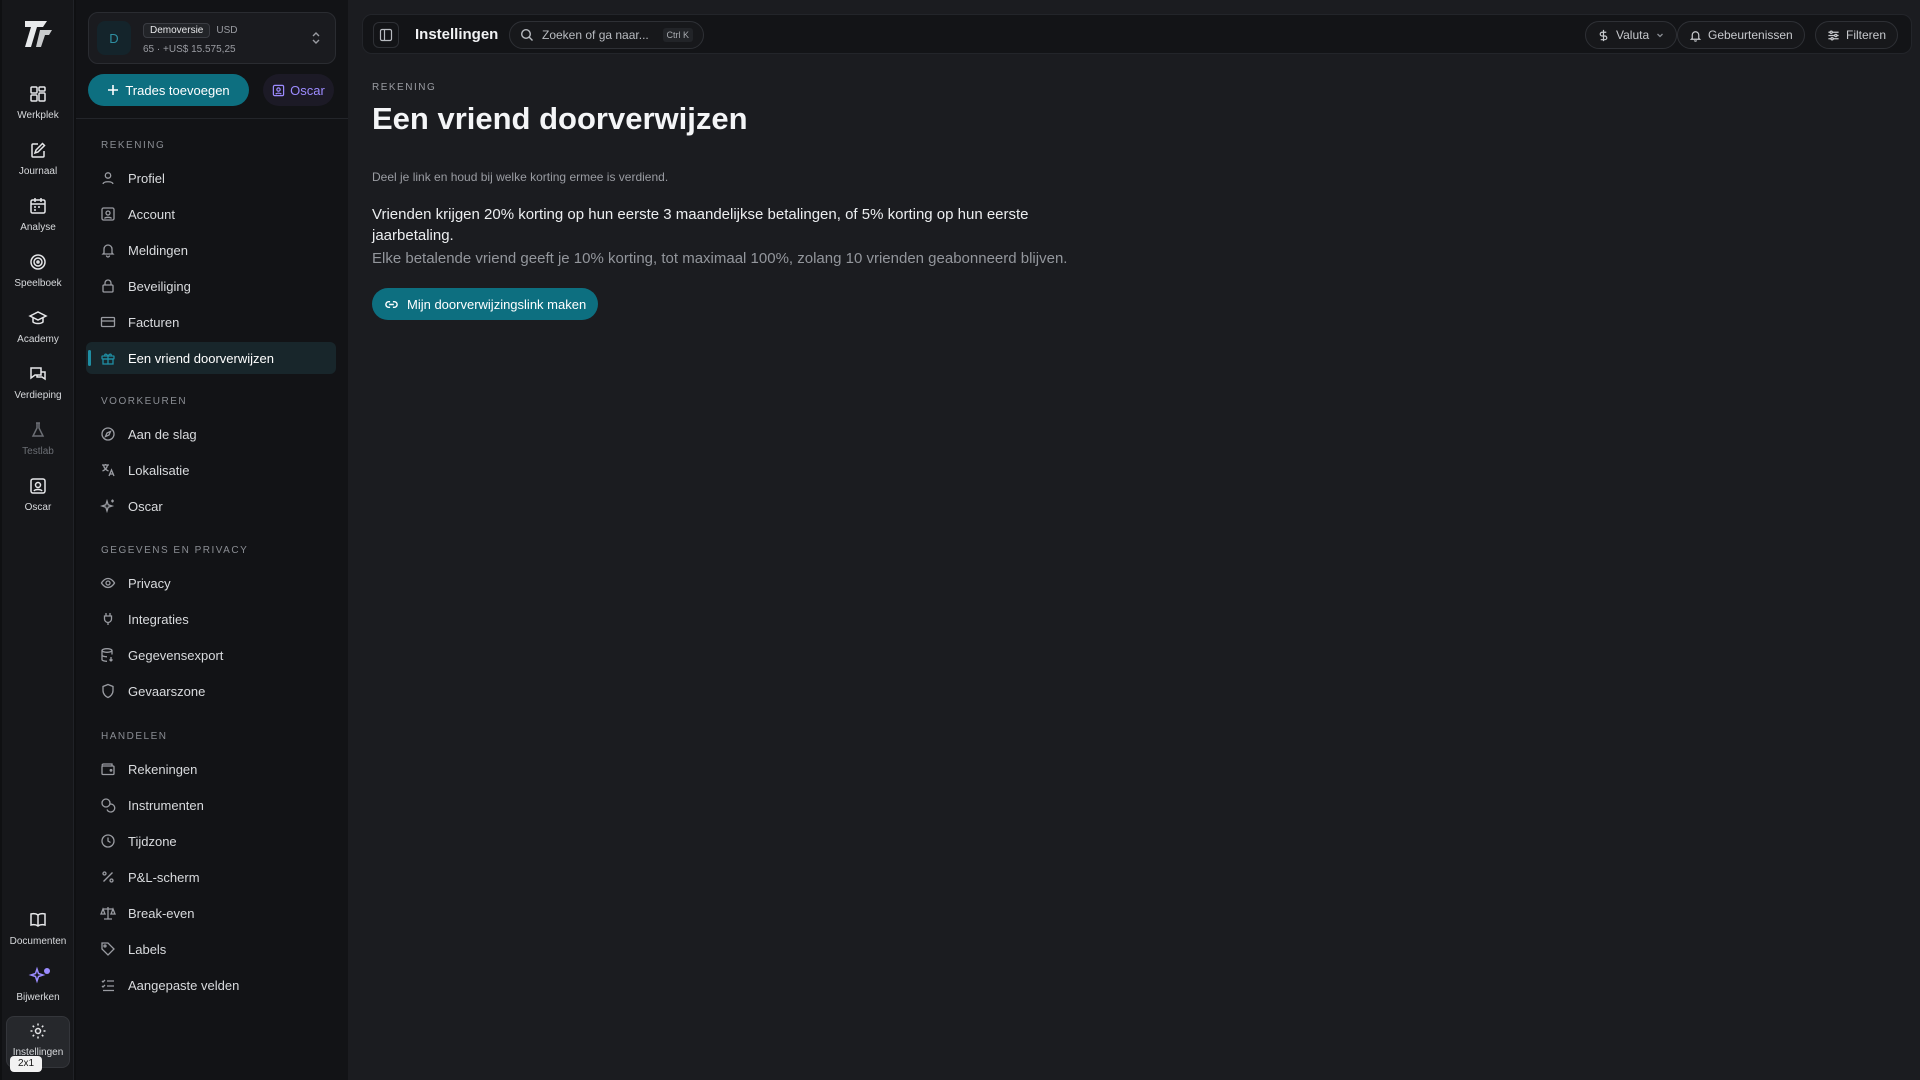 The width and height of the screenshot is (1920, 1080). What do you see at coordinates (211, 322) in the screenshot?
I see `nav-item-facturen: Facturen` at bounding box center [211, 322].